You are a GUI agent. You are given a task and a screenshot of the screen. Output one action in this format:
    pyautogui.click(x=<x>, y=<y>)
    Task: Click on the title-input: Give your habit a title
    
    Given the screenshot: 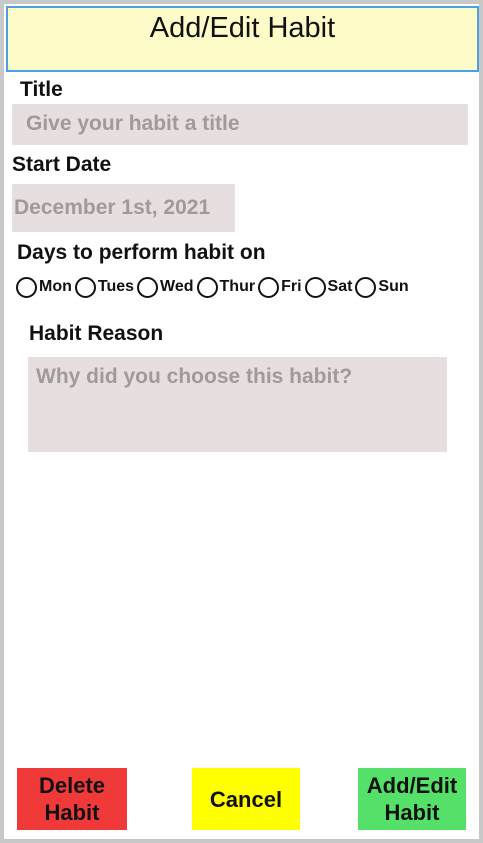 What is the action you would take?
    pyautogui.click(x=240, y=124)
    